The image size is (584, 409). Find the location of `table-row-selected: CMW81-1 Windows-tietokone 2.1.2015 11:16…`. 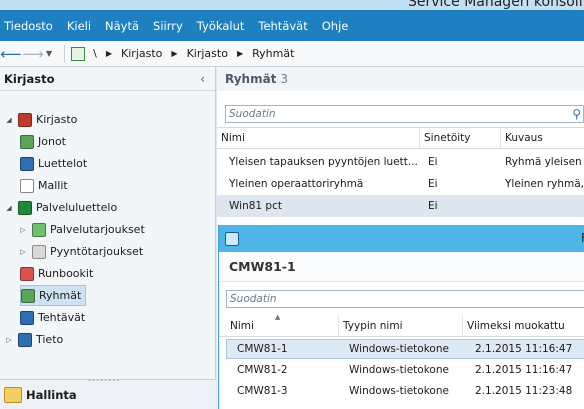

table-row-selected: CMW81-1 Windows-tietokone 2.1.2015 11:16… is located at coordinates (405, 349).